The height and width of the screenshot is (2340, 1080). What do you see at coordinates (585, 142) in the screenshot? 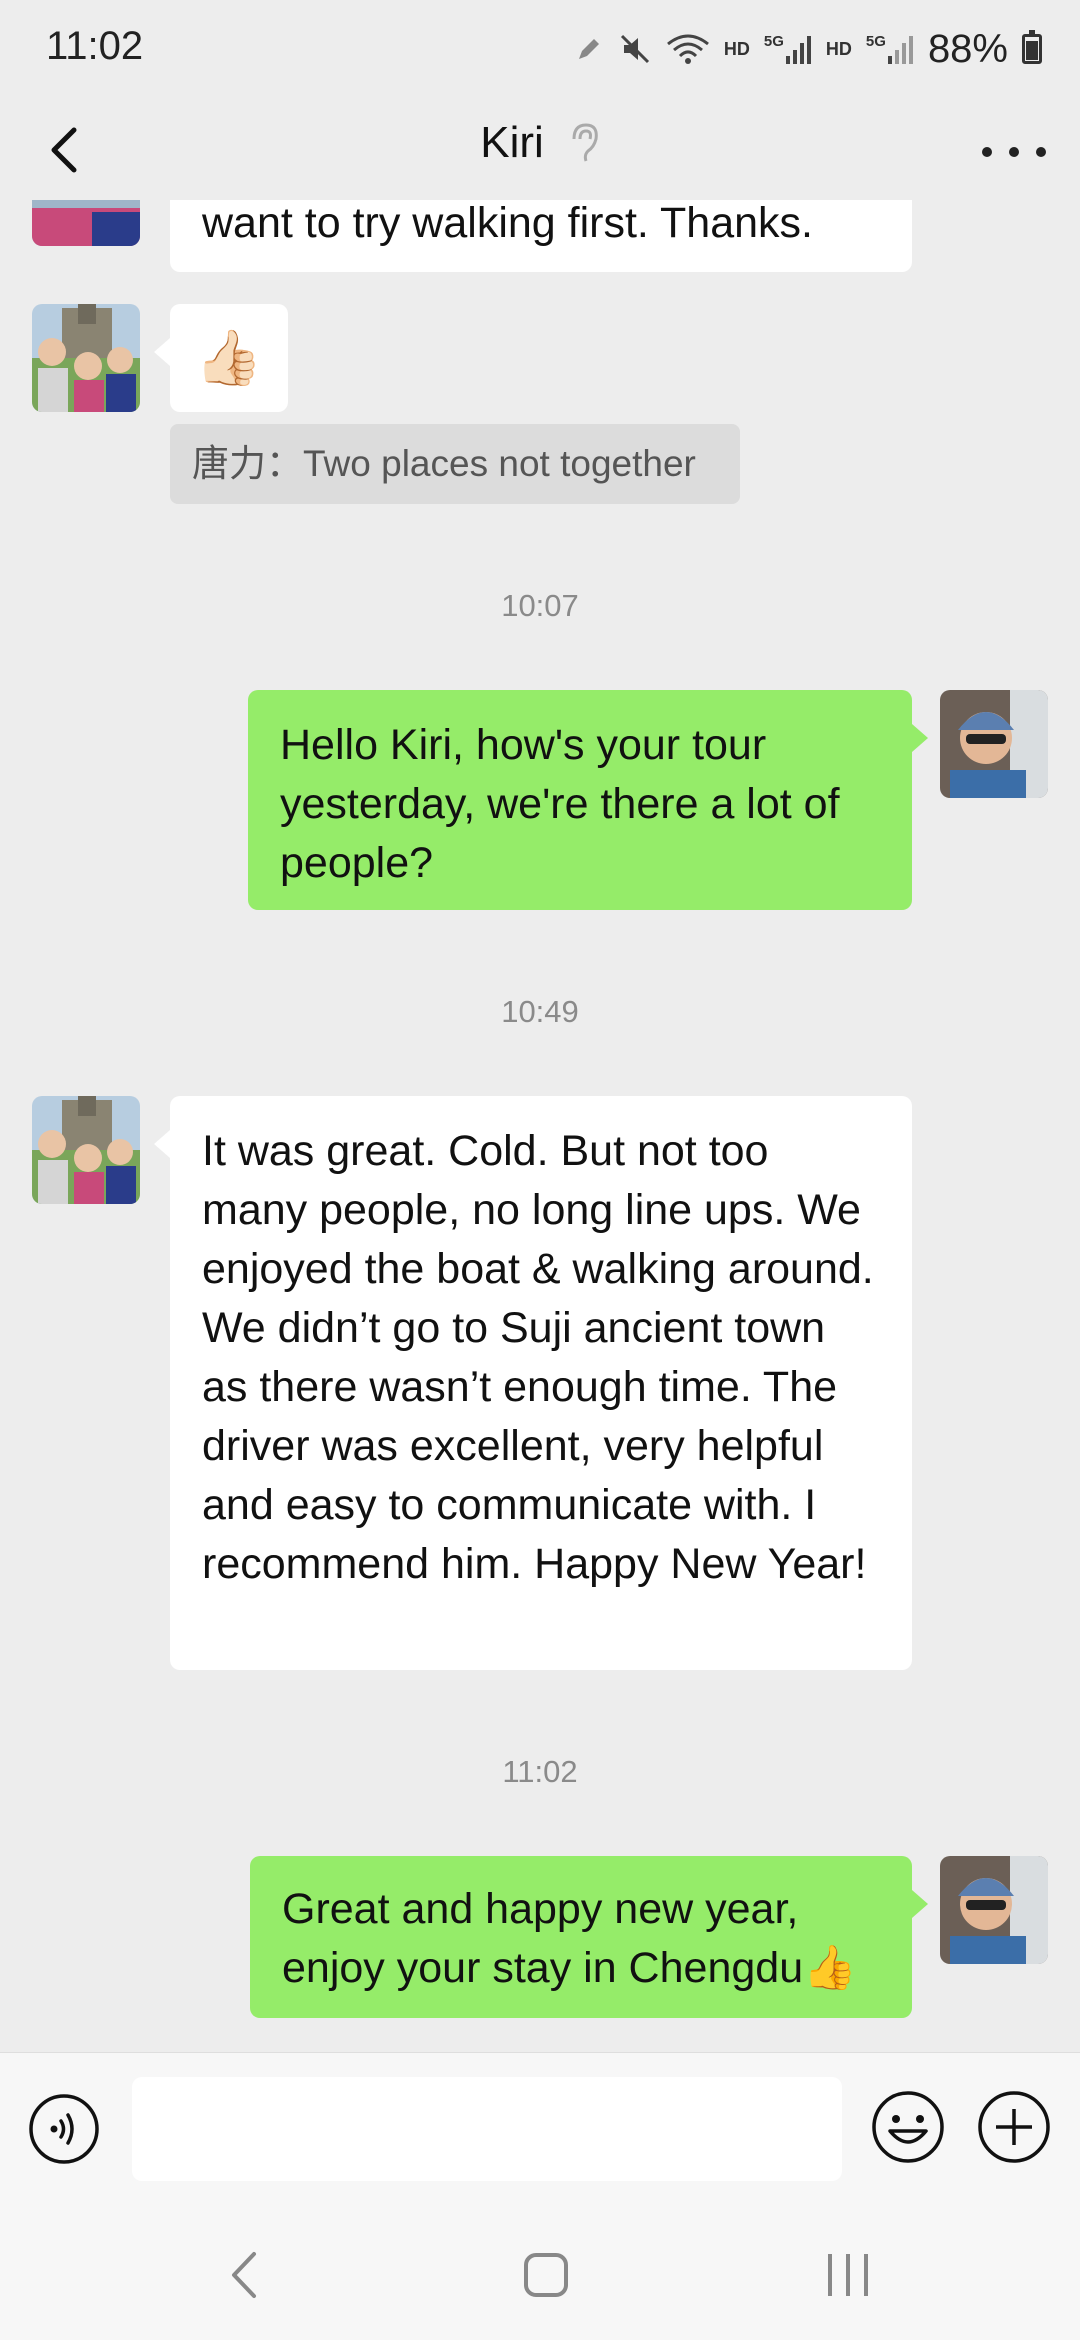
I see `ear-icon` at bounding box center [585, 142].